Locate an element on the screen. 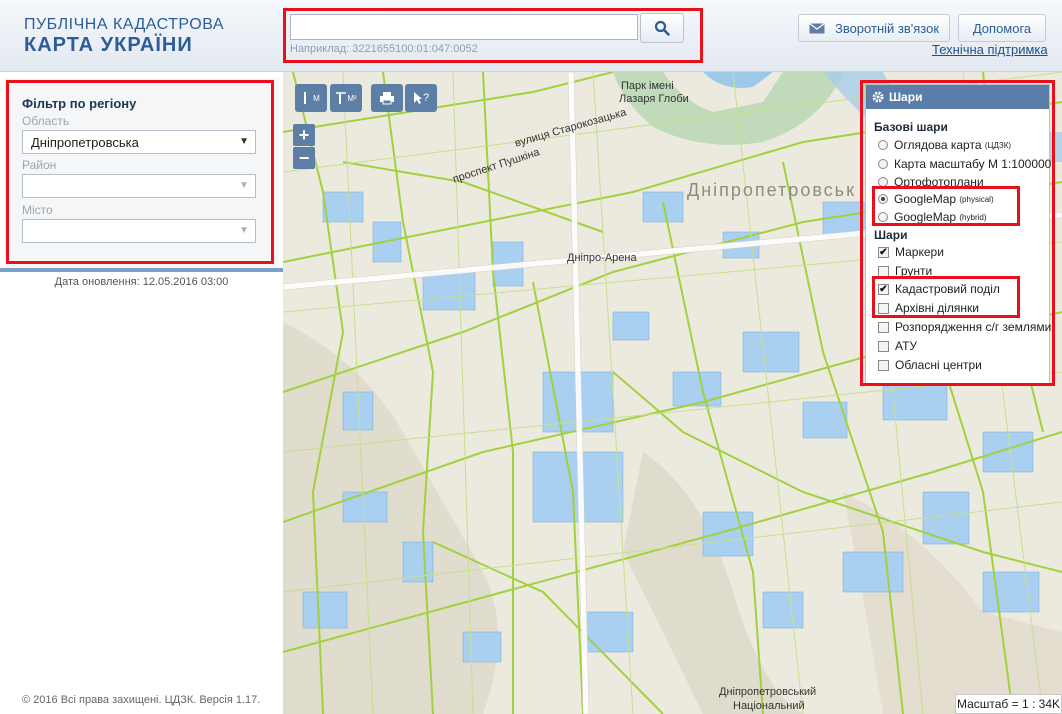  update-date: Дата оновлення: 12.05.2016 03:00 is located at coordinates (141, 282).